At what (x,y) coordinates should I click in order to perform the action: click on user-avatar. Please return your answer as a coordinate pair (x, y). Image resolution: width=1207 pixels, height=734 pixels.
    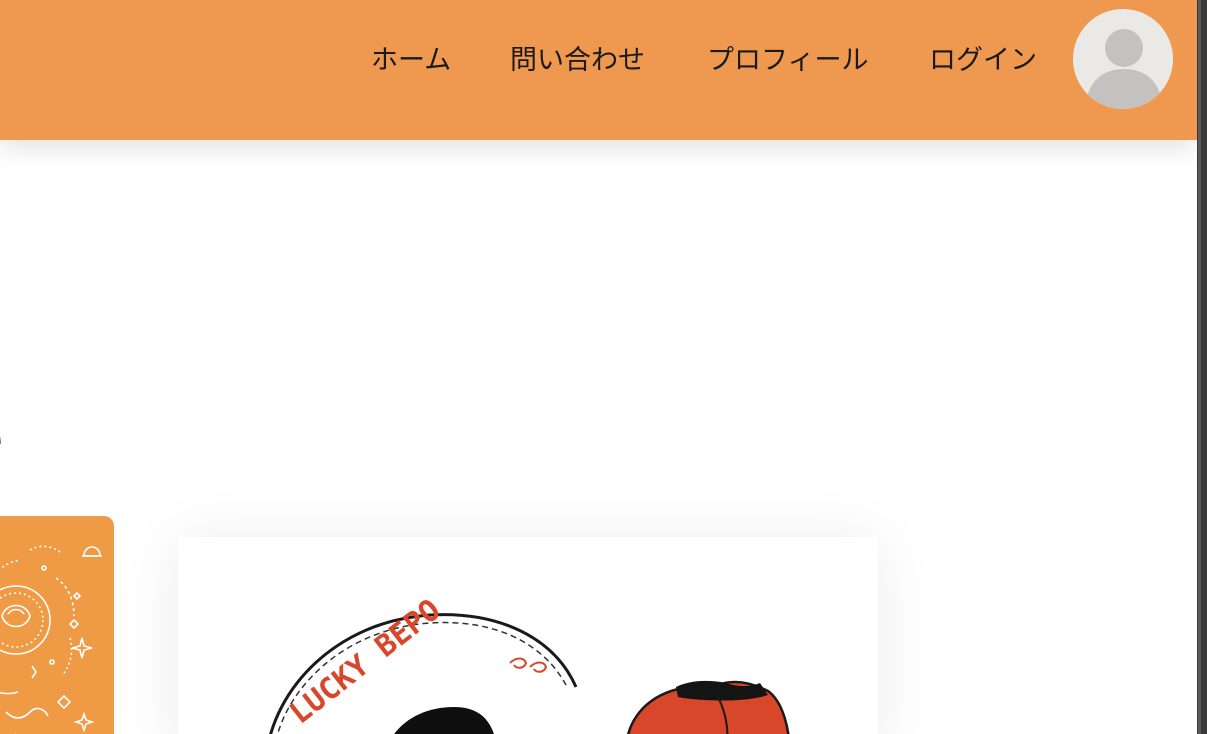
    Looking at the image, I should click on (1123, 59).